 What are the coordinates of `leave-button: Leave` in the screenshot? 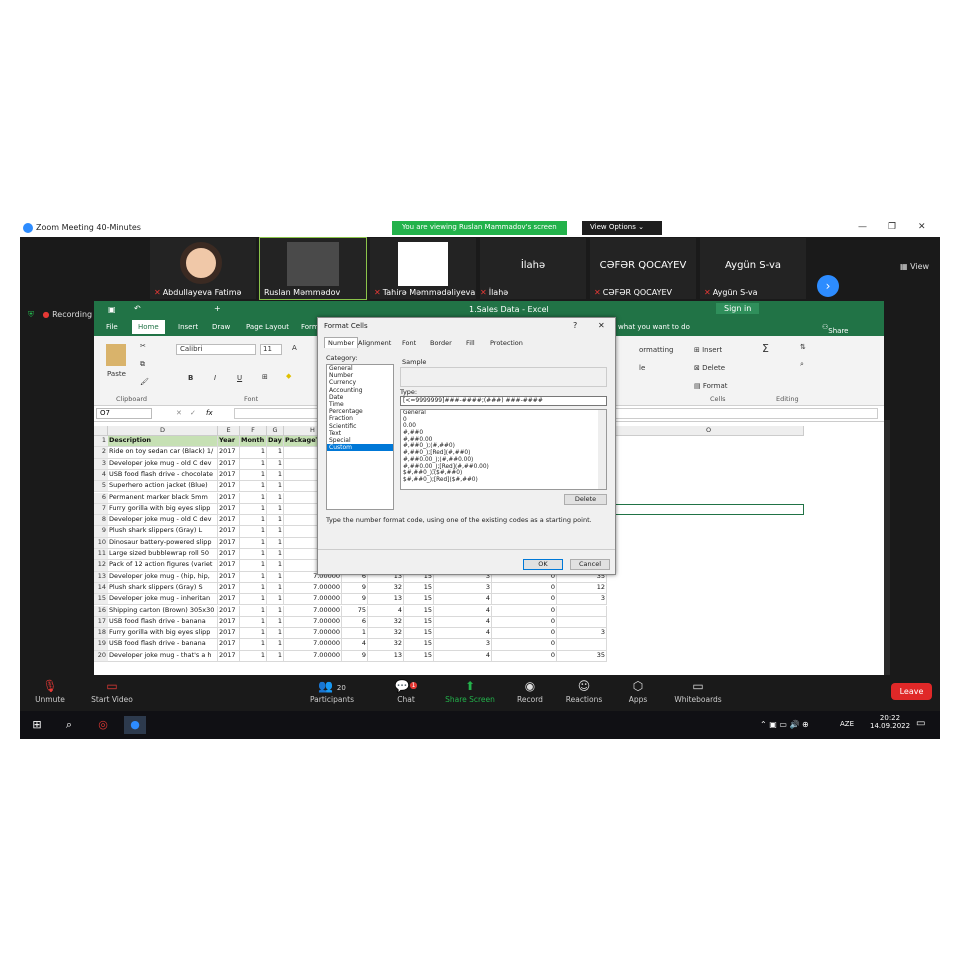 It's located at (911, 691).